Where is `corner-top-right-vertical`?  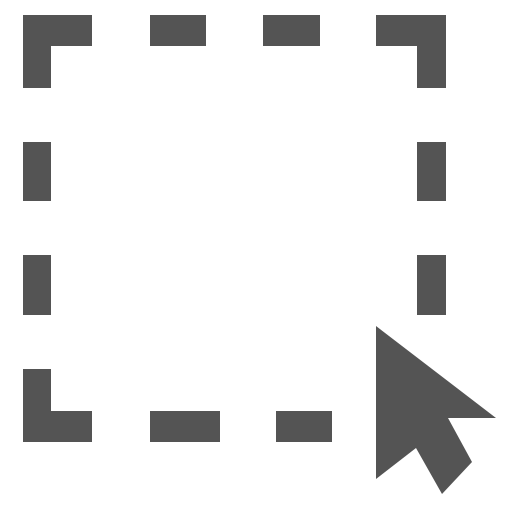 corner-top-right-vertical is located at coordinates (431, 51).